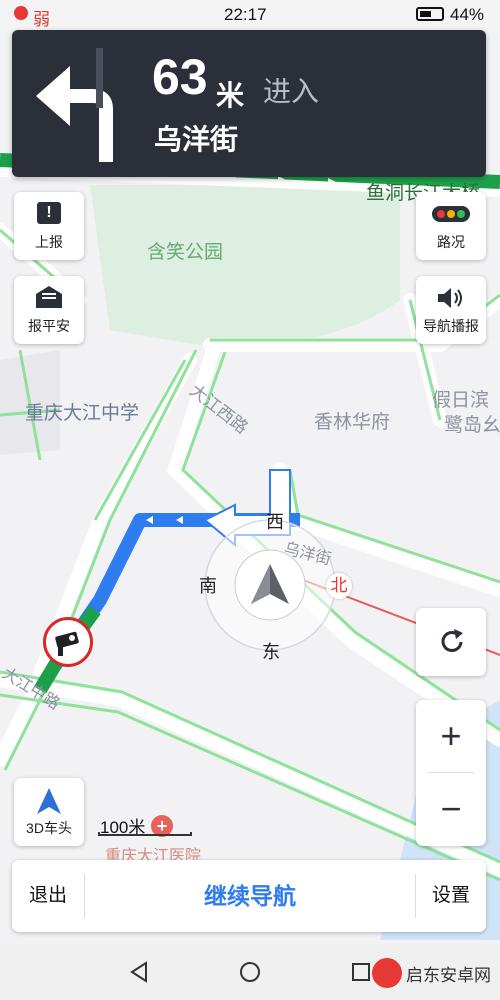 Image resolution: width=500 pixels, height=1000 pixels. Describe the element at coordinates (352, 422) in the screenshot. I see `map-label-xianglin: 香林华府` at that location.